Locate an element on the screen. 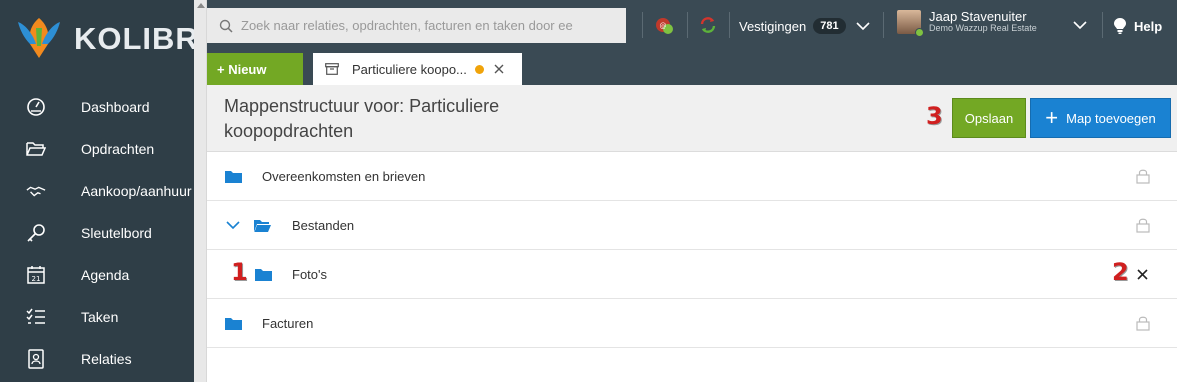 The height and width of the screenshot is (382, 1177). user-menu: Jaap Stavenuiter Demo Wazzup Real Estate is located at coordinates (967, 23).